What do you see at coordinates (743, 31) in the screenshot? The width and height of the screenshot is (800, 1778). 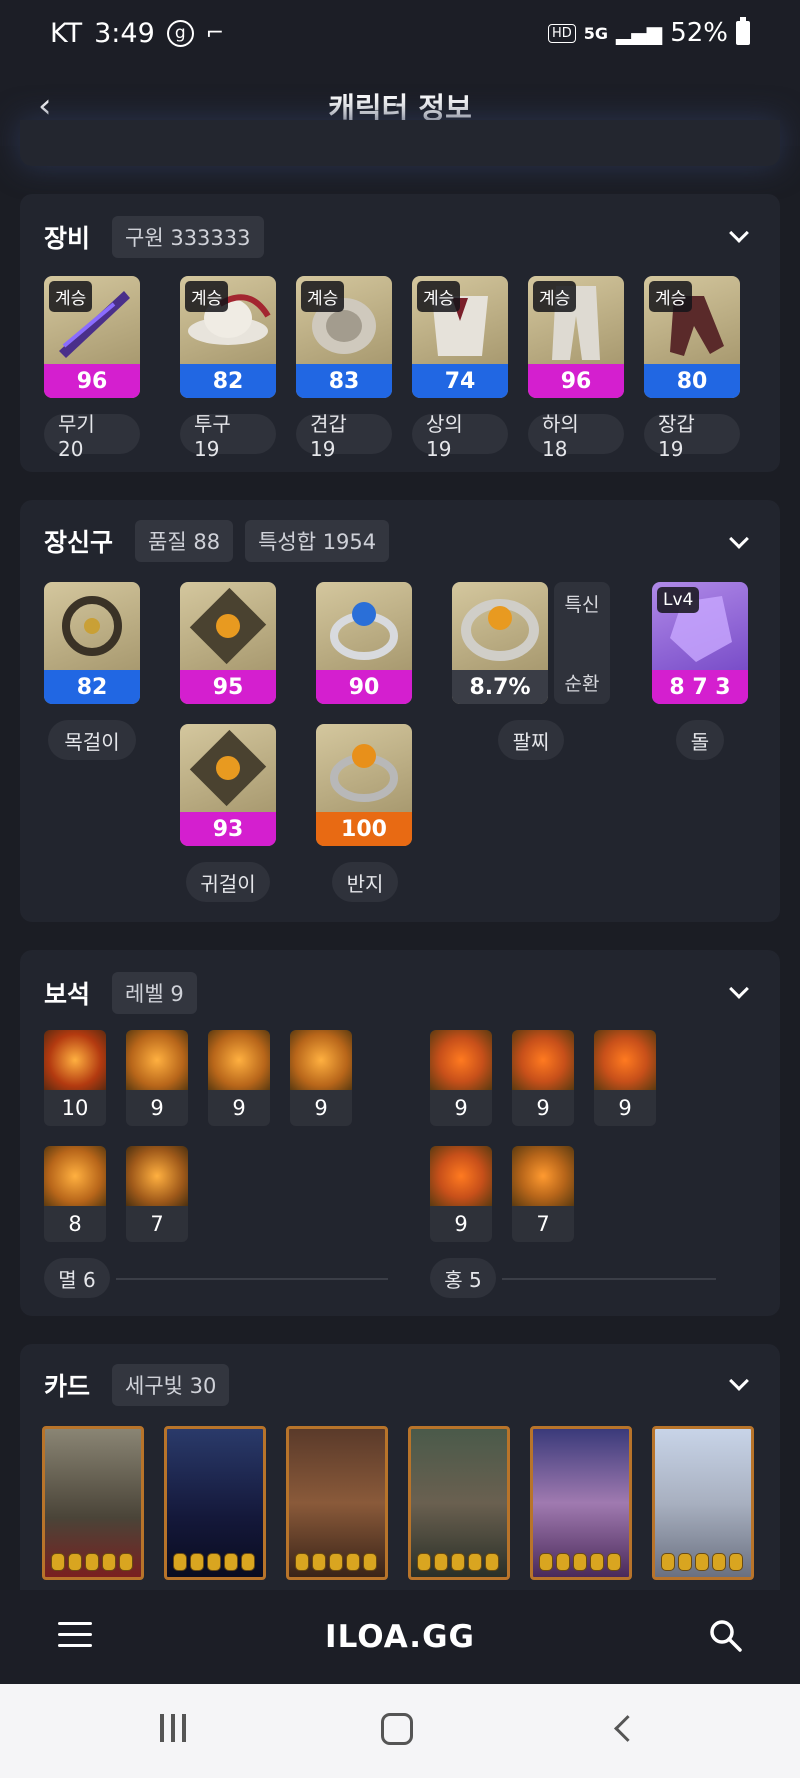 I see `battery-icon` at bounding box center [743, 31].